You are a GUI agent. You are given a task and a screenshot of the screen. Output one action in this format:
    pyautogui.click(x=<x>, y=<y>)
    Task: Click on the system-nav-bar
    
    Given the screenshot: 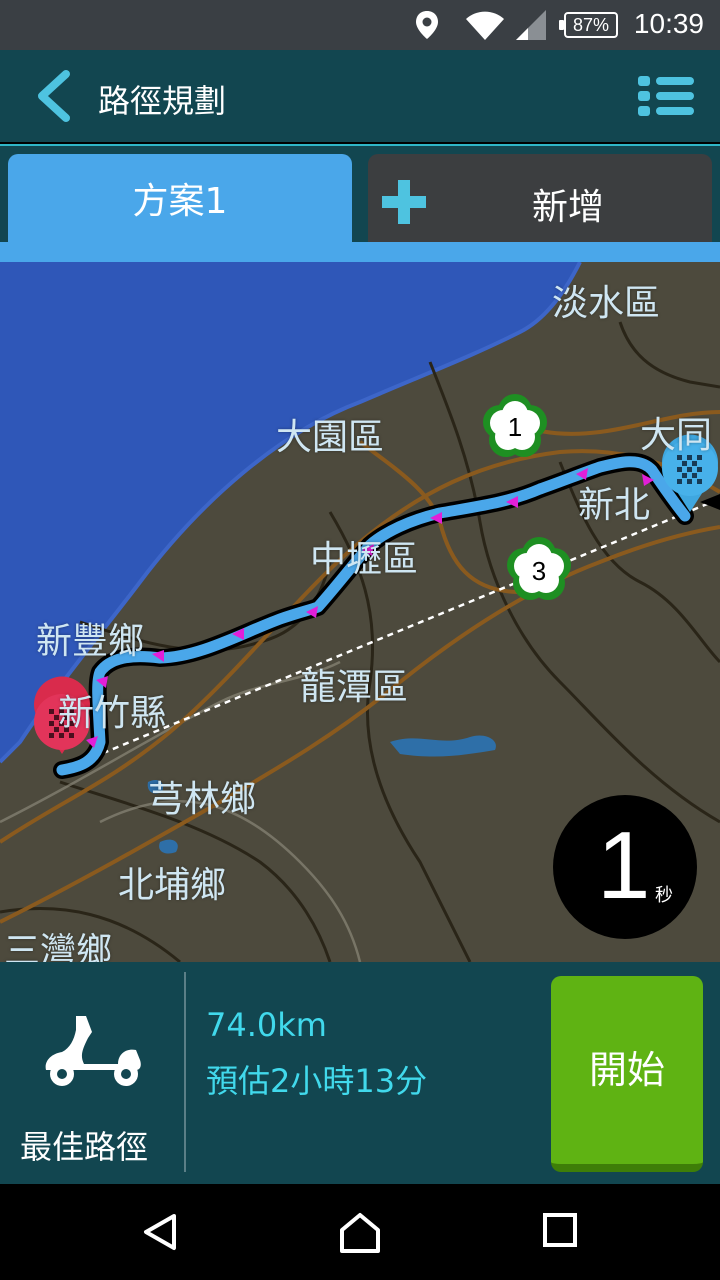 What is the action you would take?
    pyautogui.click(x=360, y=1232)
    